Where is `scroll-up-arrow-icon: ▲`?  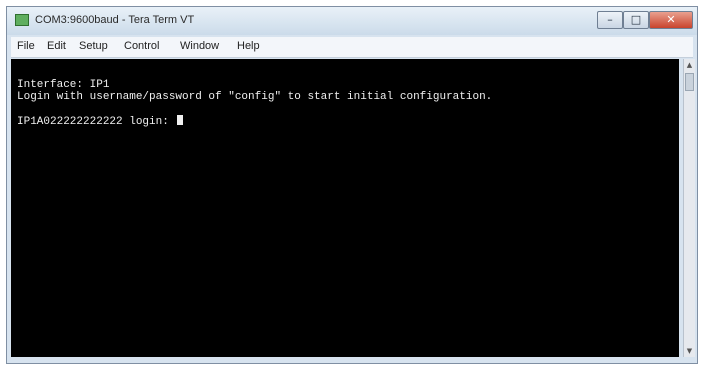
scroll-up-arrow-icon: ▲ is located at coordinates (689, 65).